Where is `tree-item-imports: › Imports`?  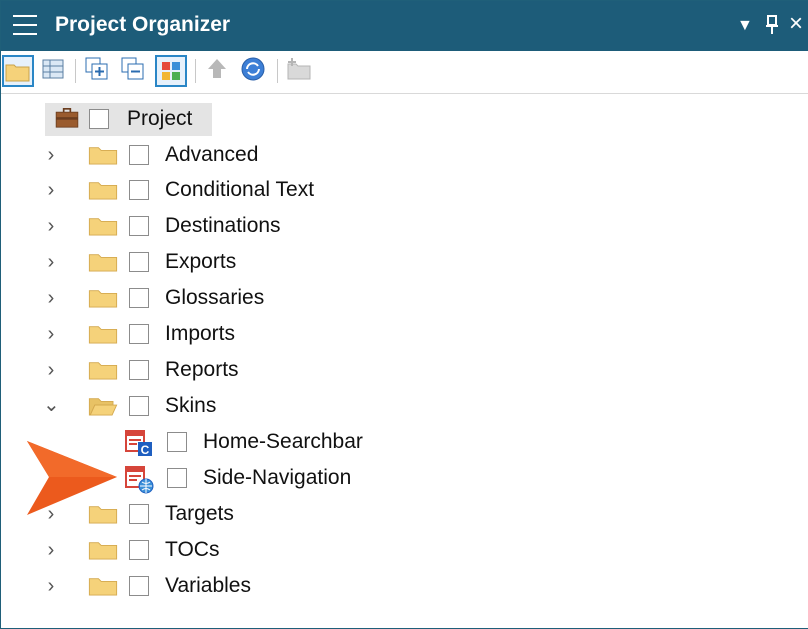 tree-item-imports: › Imports is located at coordinates (404, 334).